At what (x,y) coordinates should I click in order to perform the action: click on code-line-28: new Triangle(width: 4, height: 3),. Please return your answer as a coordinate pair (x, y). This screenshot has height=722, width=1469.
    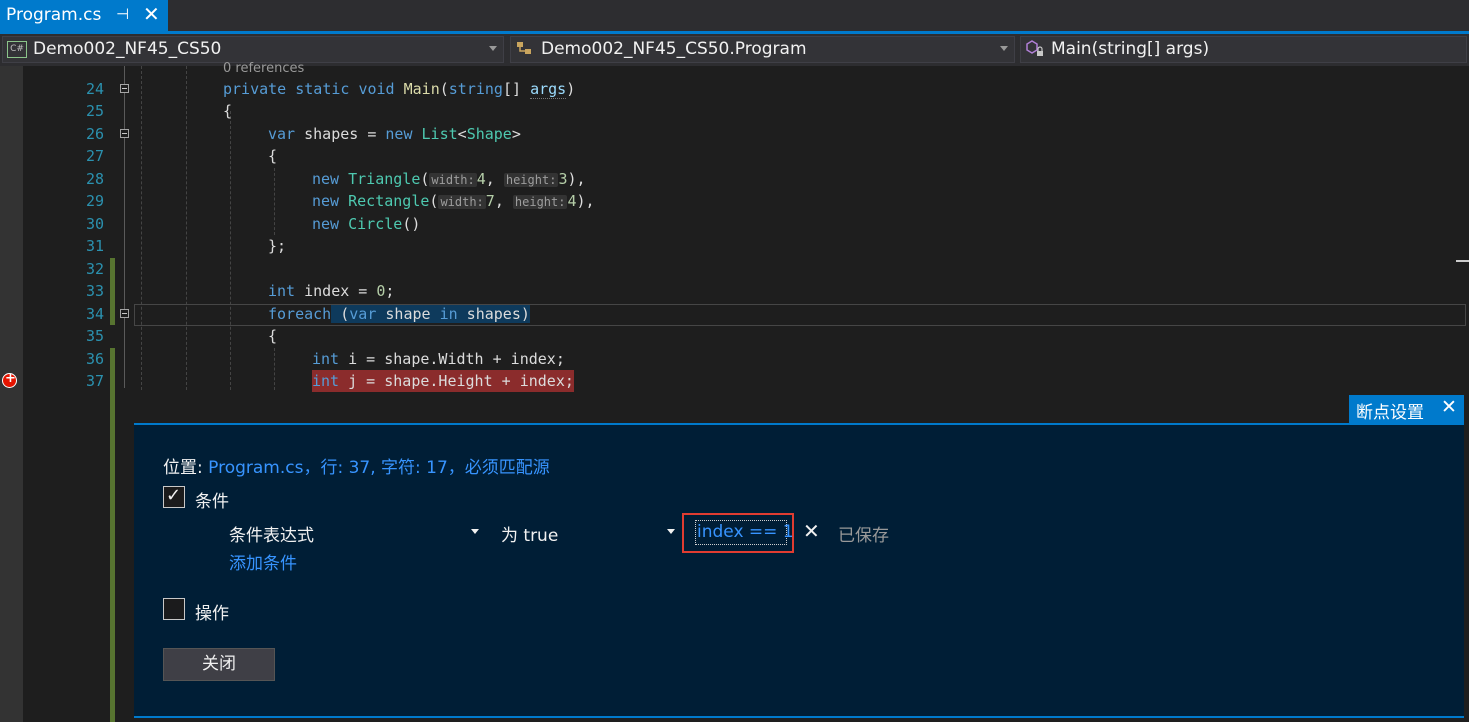
    Looking at the image, I should click on (449, 179).